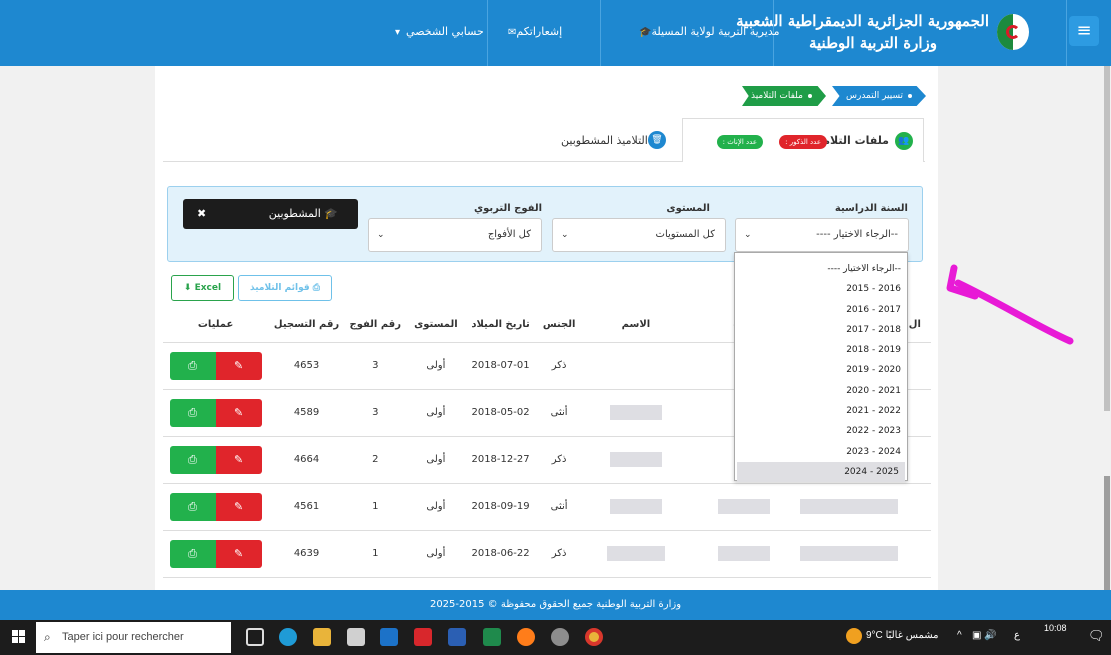  Describe the element at coordinates (255, 637) in the screenshot. I see `task-view-icon` at that location.